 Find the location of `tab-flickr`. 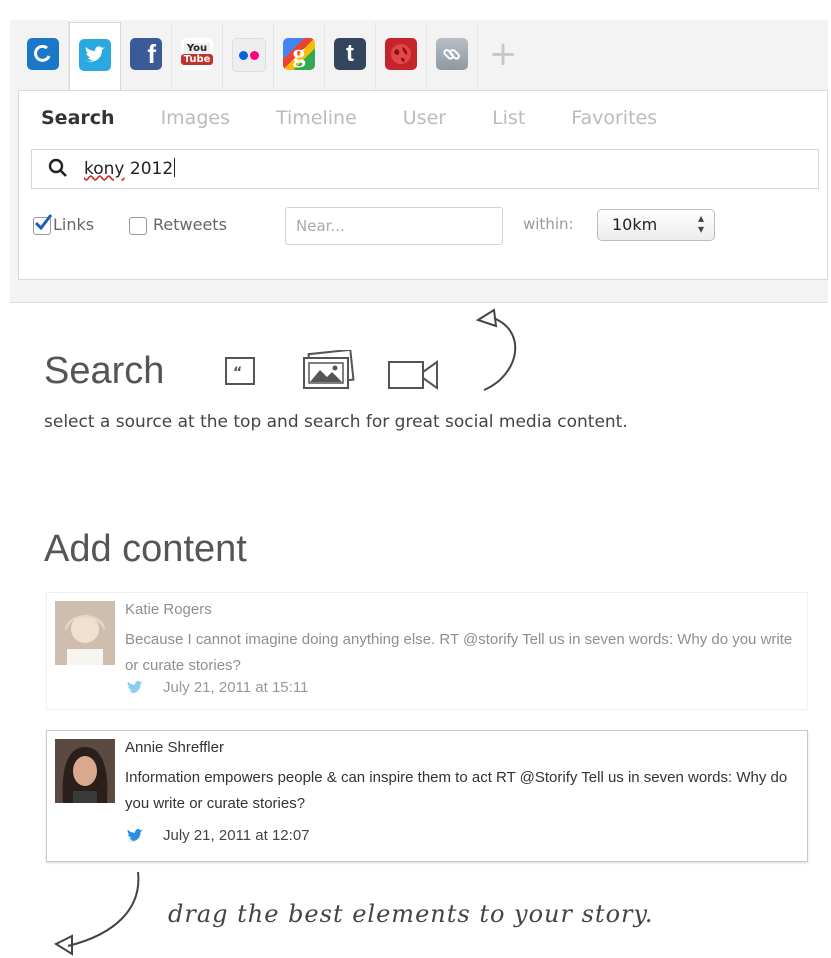

tab-flickr is located at coordinates (248, 56).